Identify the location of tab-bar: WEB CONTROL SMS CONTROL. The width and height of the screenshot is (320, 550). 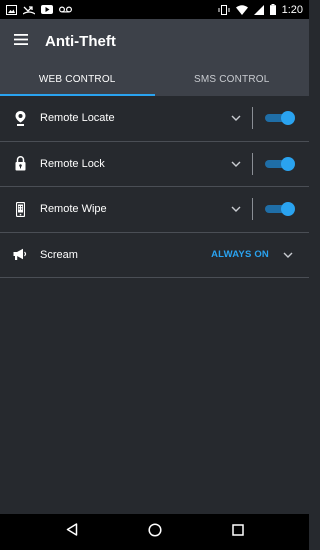
(154, 79).